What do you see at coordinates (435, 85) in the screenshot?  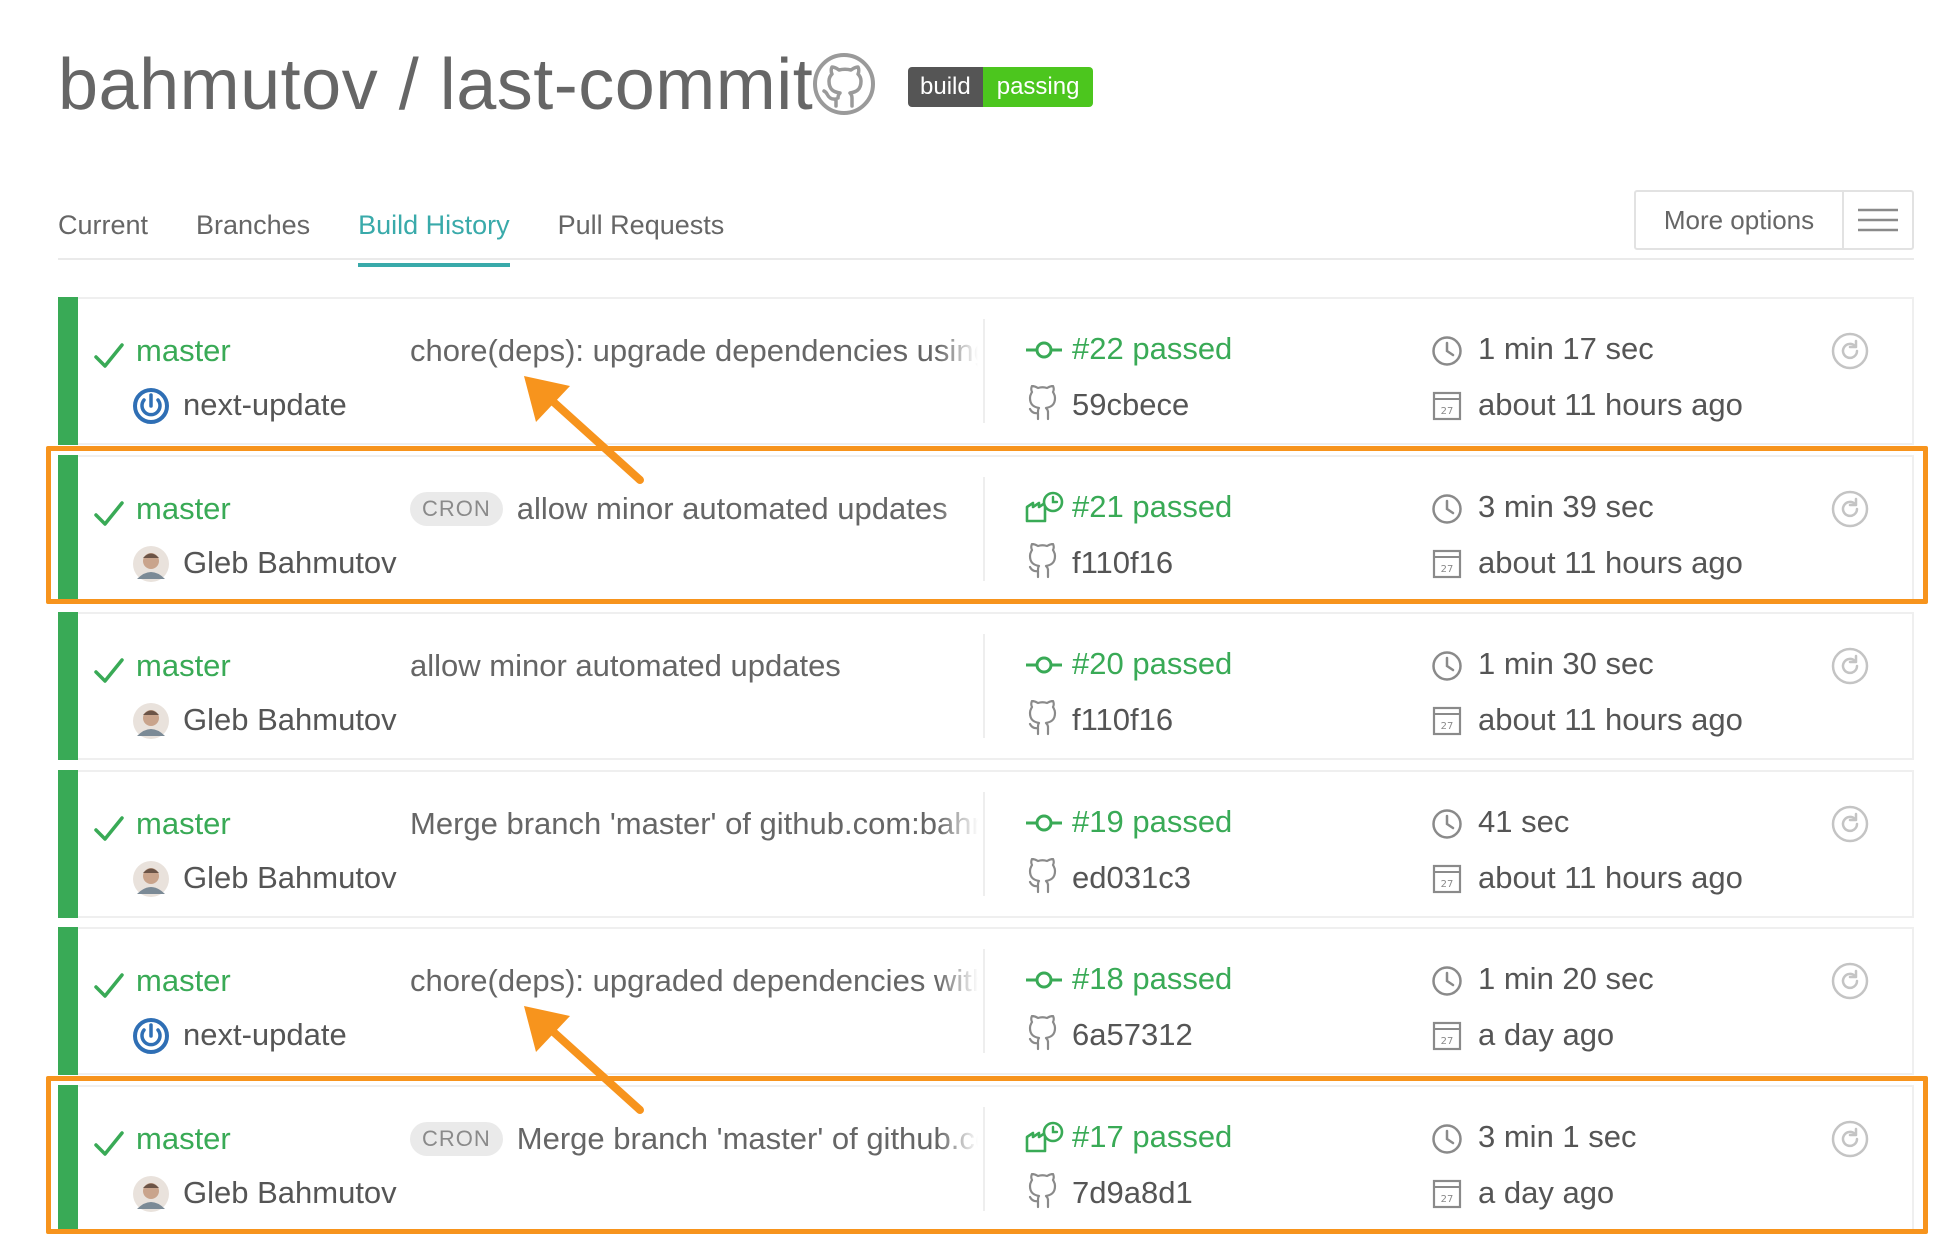 I see `repo-title: bahmutov / last-commit` at bounding box center [435, 85].